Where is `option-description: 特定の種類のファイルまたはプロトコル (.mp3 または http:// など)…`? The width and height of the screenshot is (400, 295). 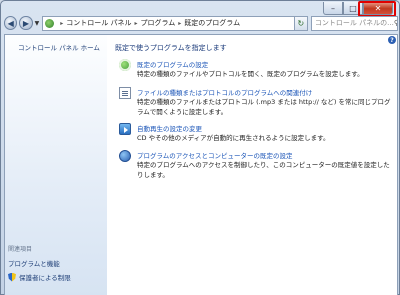
option-description: 特定の種類のファイルまたはプロトコル (.mp3 または http:// など)… is located at coordinates (264, 107).